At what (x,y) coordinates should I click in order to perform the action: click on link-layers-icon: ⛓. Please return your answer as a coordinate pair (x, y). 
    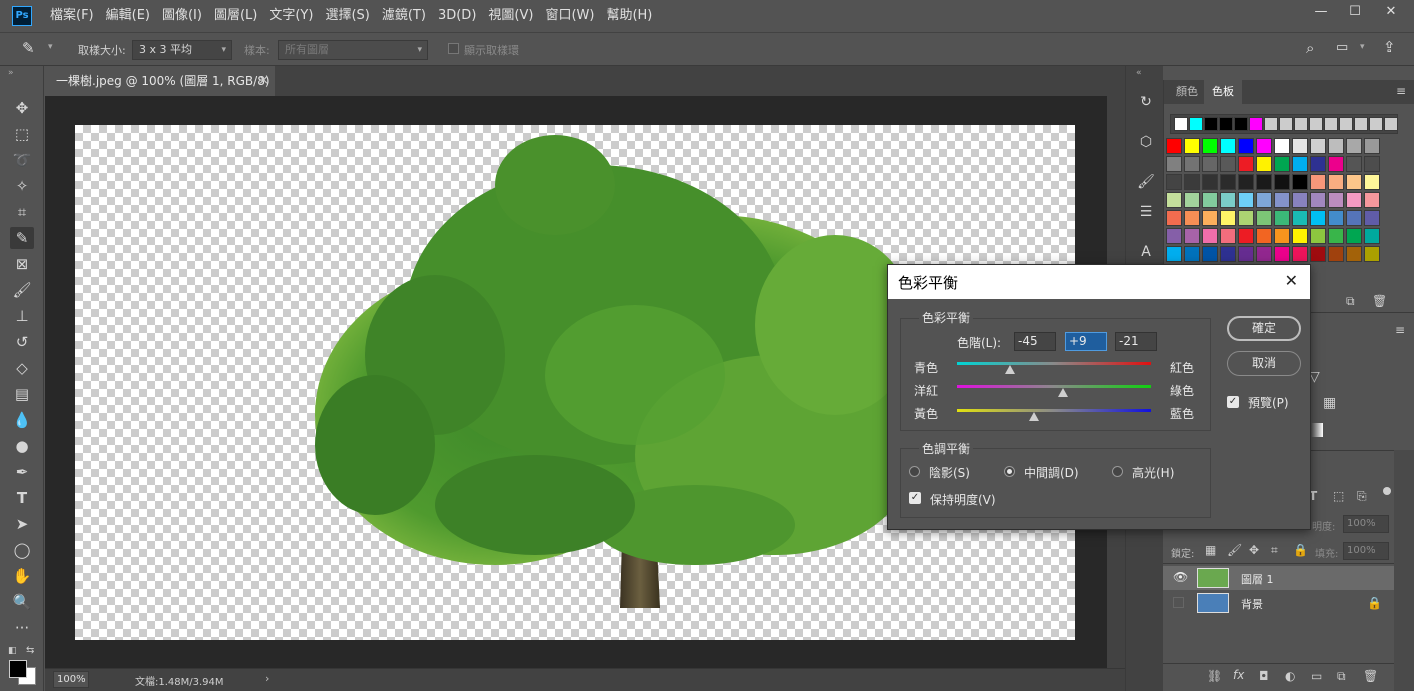
    Looking at the image, I should click on (1214, 676).